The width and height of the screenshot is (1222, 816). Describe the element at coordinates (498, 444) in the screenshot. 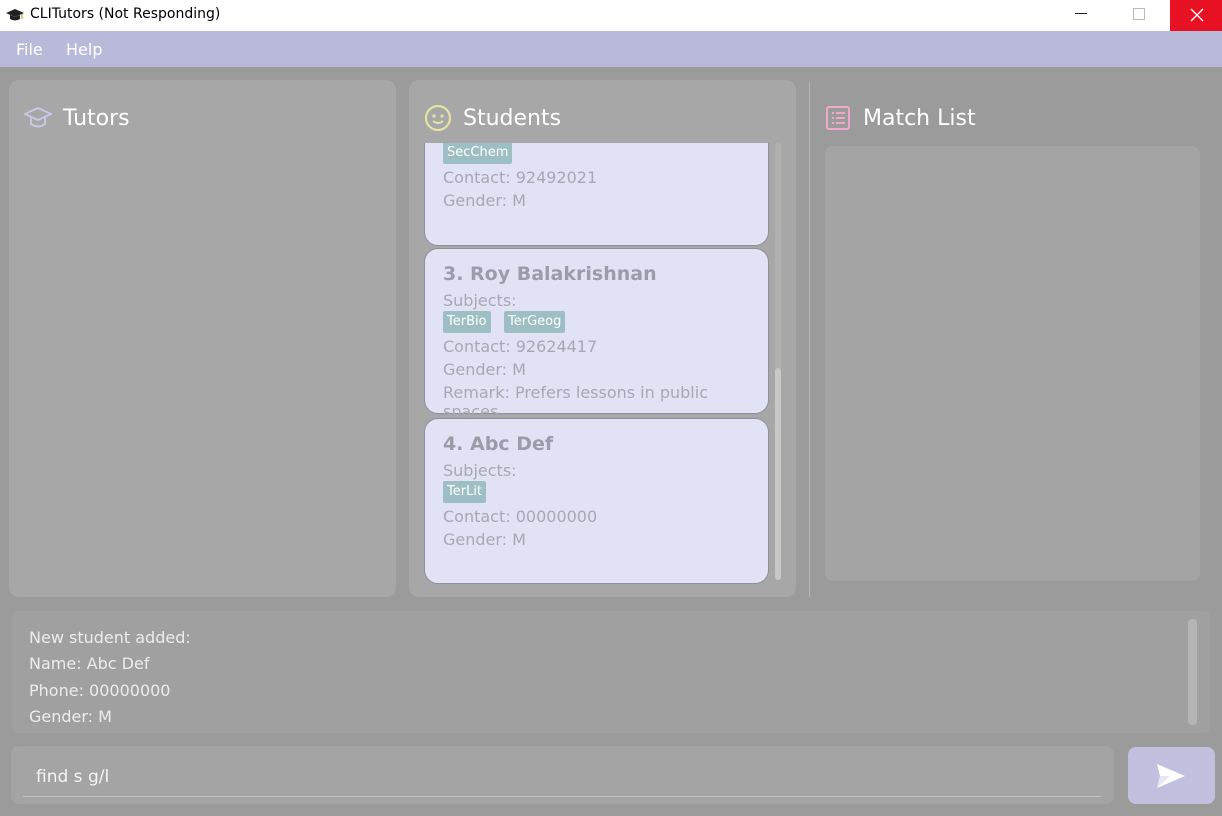

I see `student-name: 4. Abc Def` at that location.